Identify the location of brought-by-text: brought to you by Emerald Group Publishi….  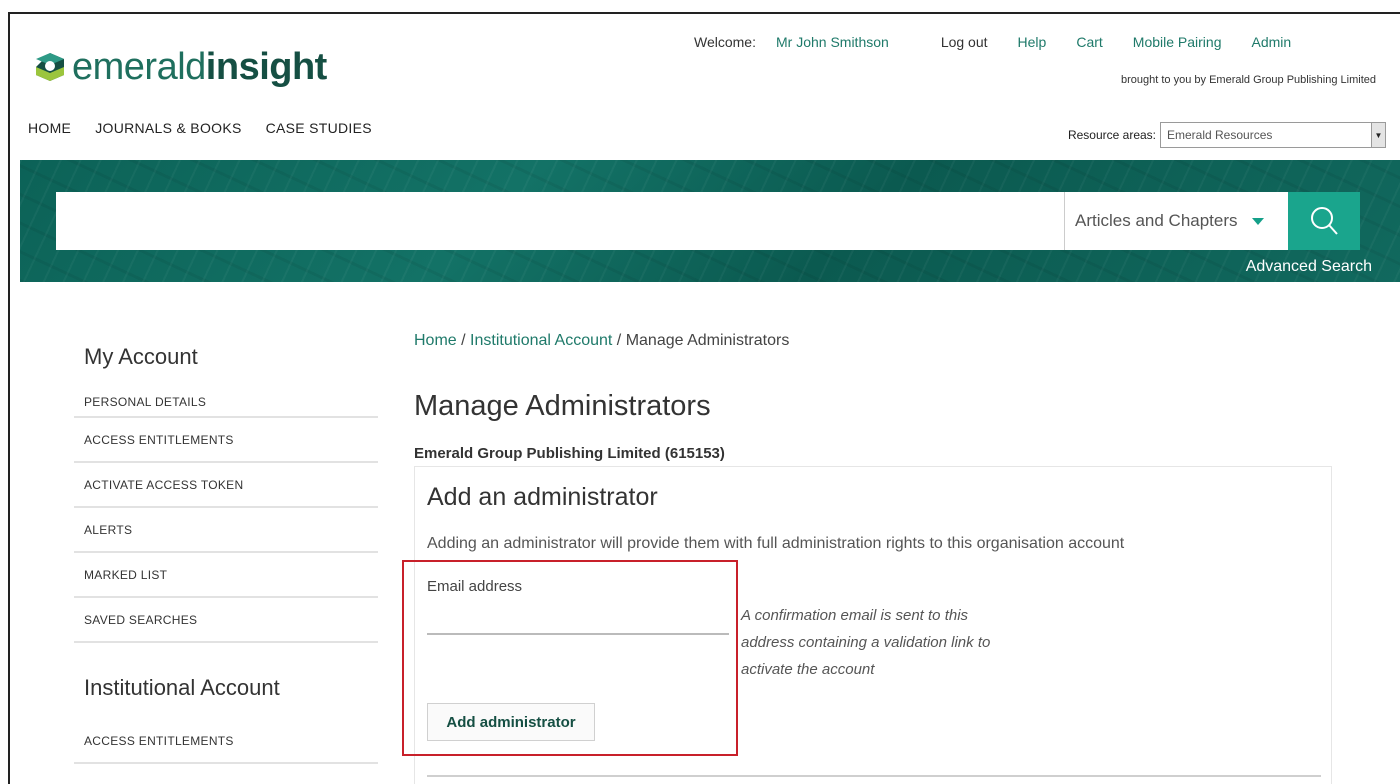
(1248, 80).